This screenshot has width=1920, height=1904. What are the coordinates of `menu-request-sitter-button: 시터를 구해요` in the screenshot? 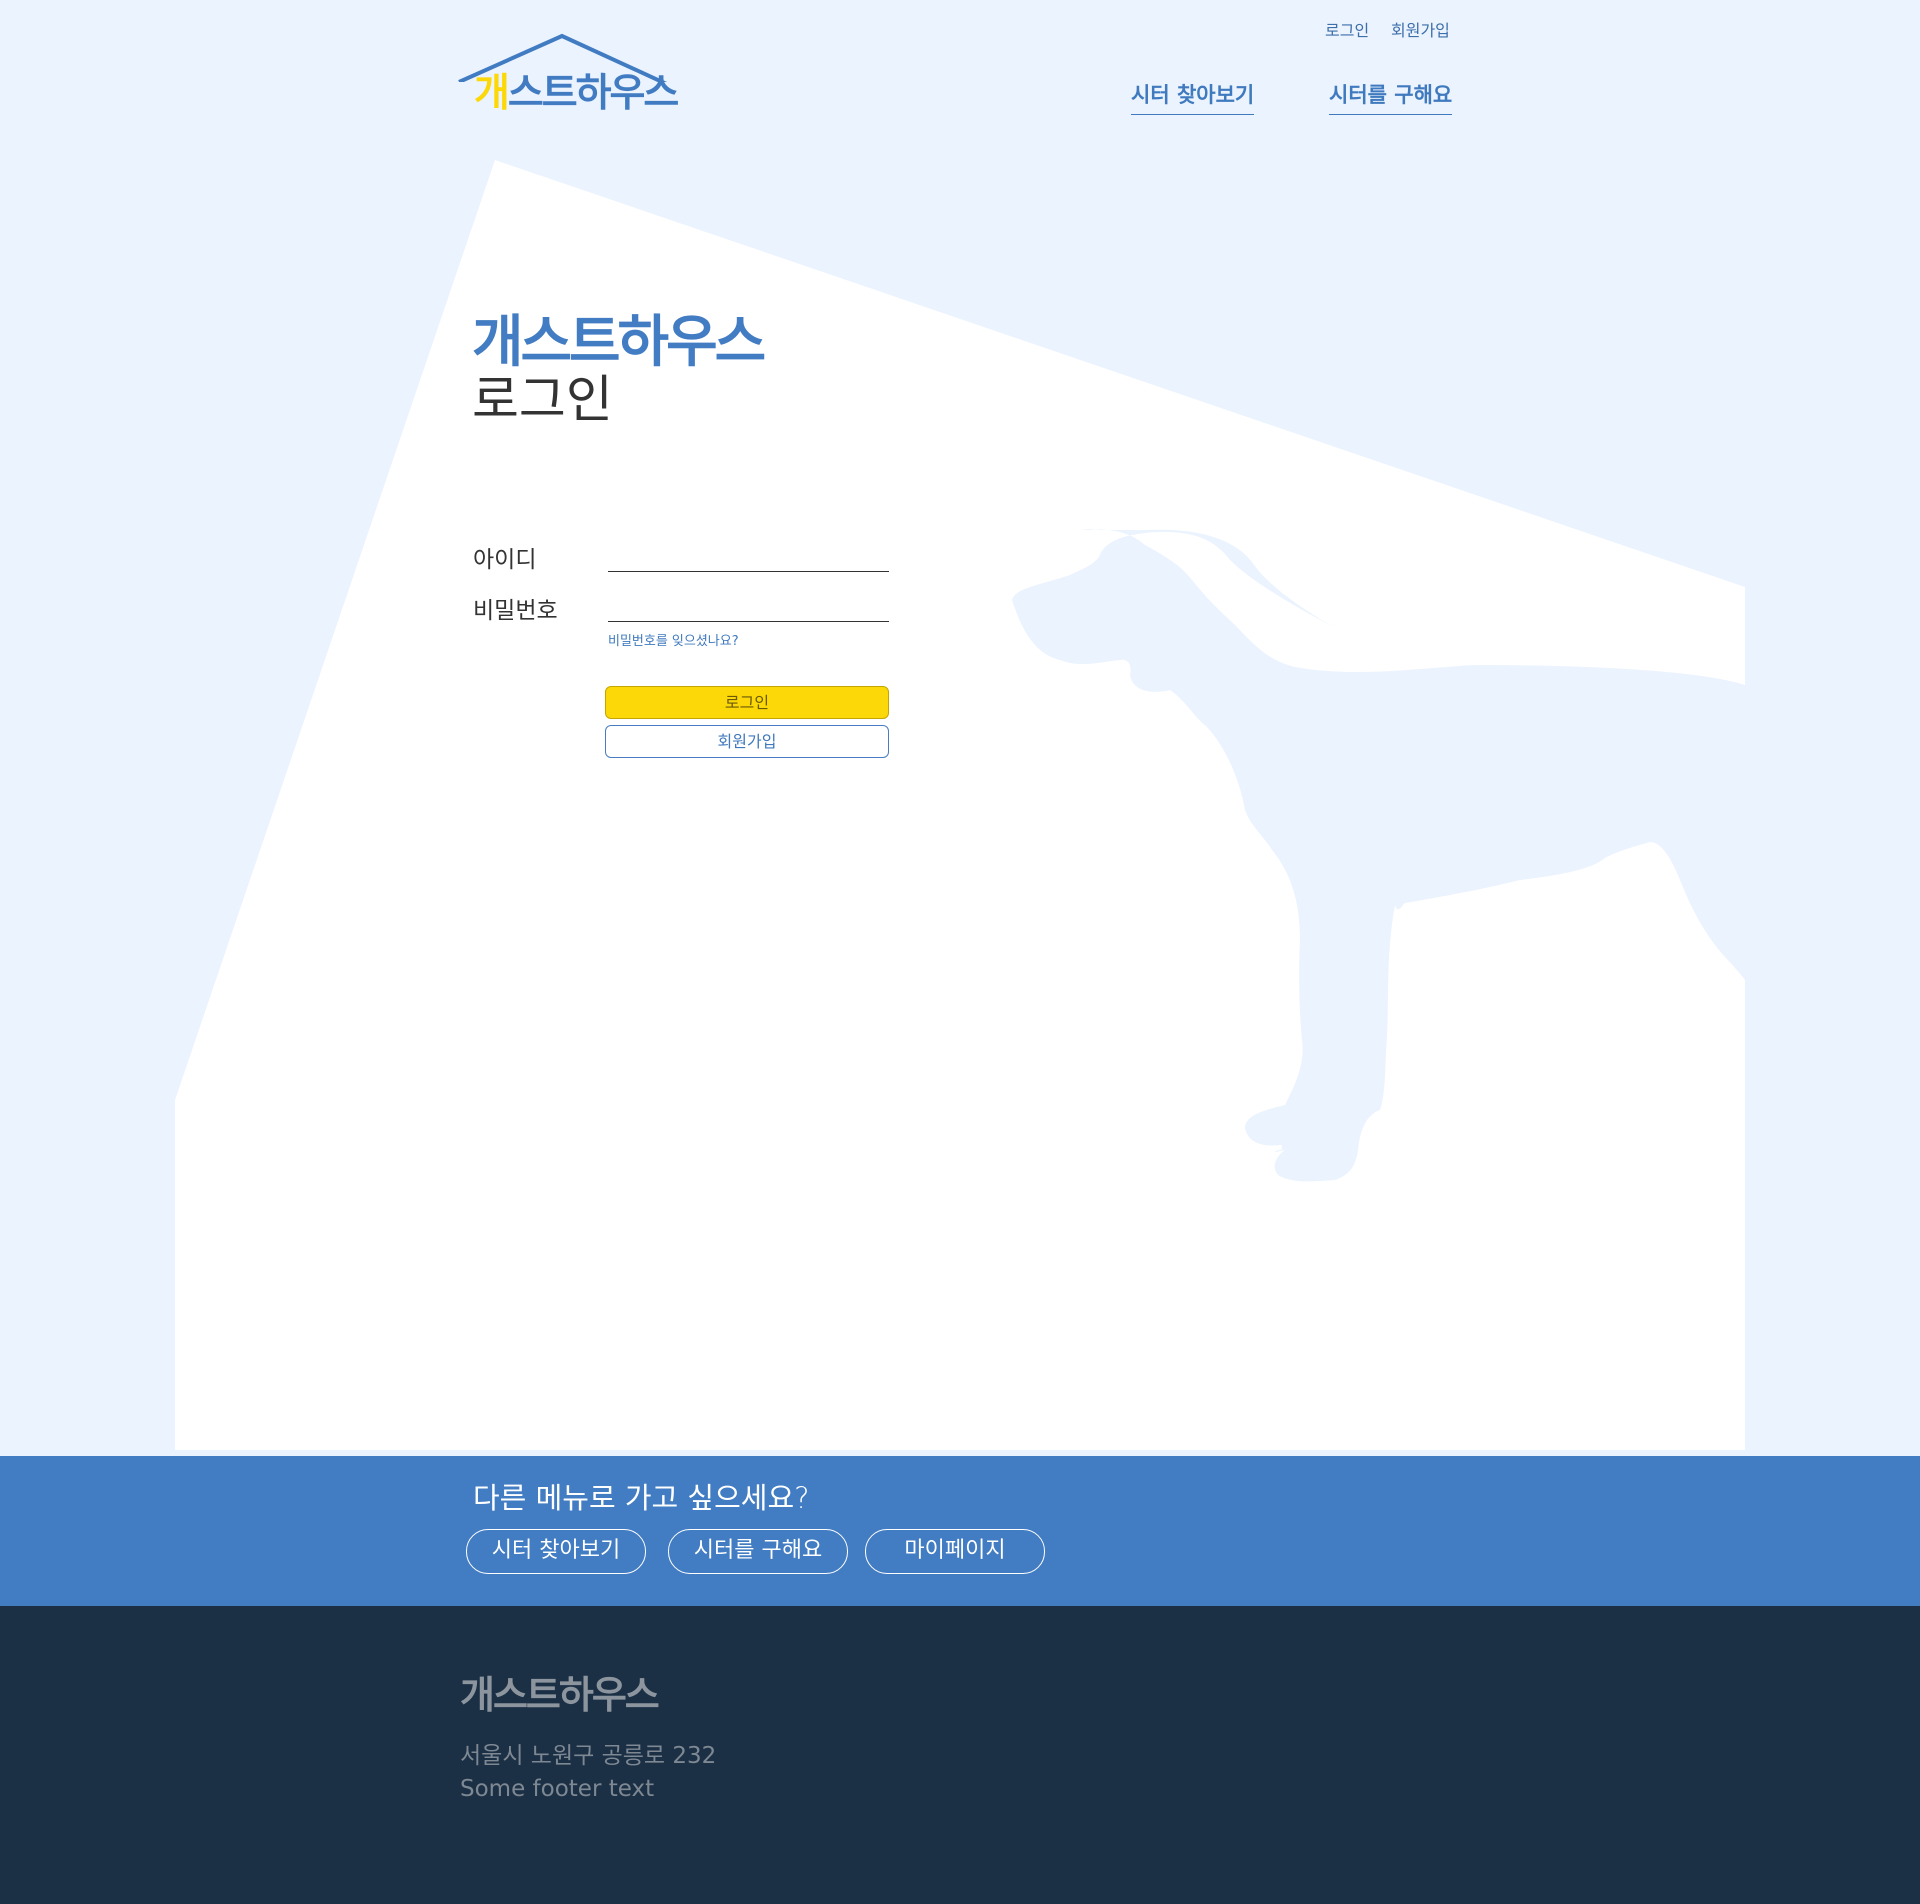 It's located at (758, 1551).